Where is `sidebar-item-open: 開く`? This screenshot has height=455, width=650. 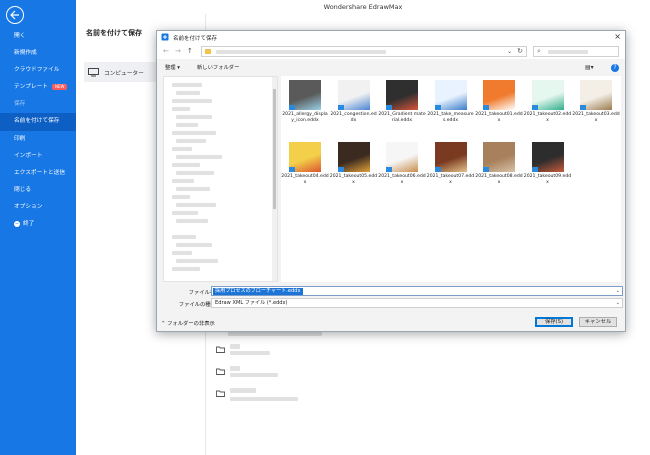 sidebar-item-open: 開く is located at coordinates (38, 36).